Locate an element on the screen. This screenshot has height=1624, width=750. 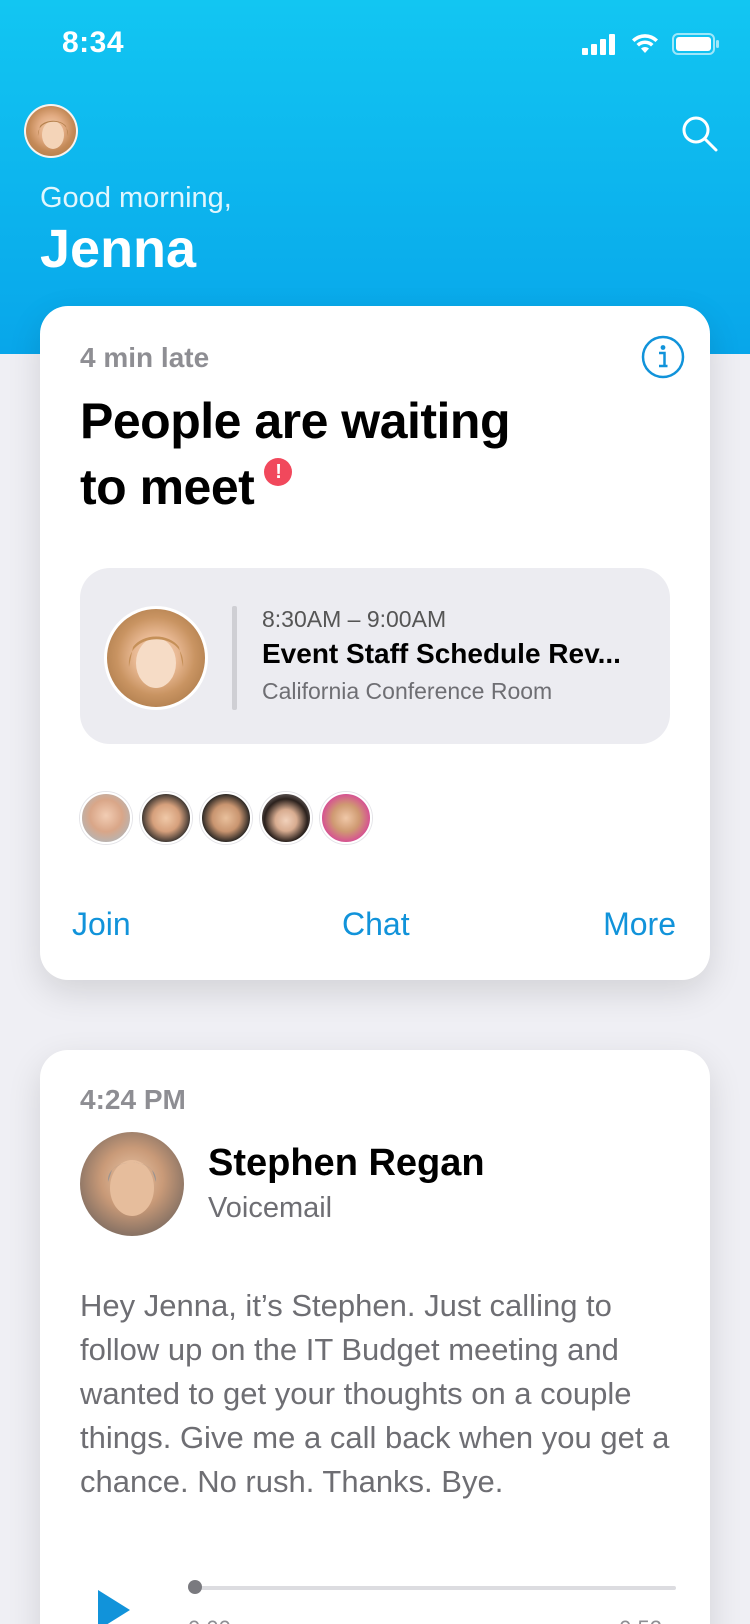
progress-thumb is located at coordinates (195, 1587).